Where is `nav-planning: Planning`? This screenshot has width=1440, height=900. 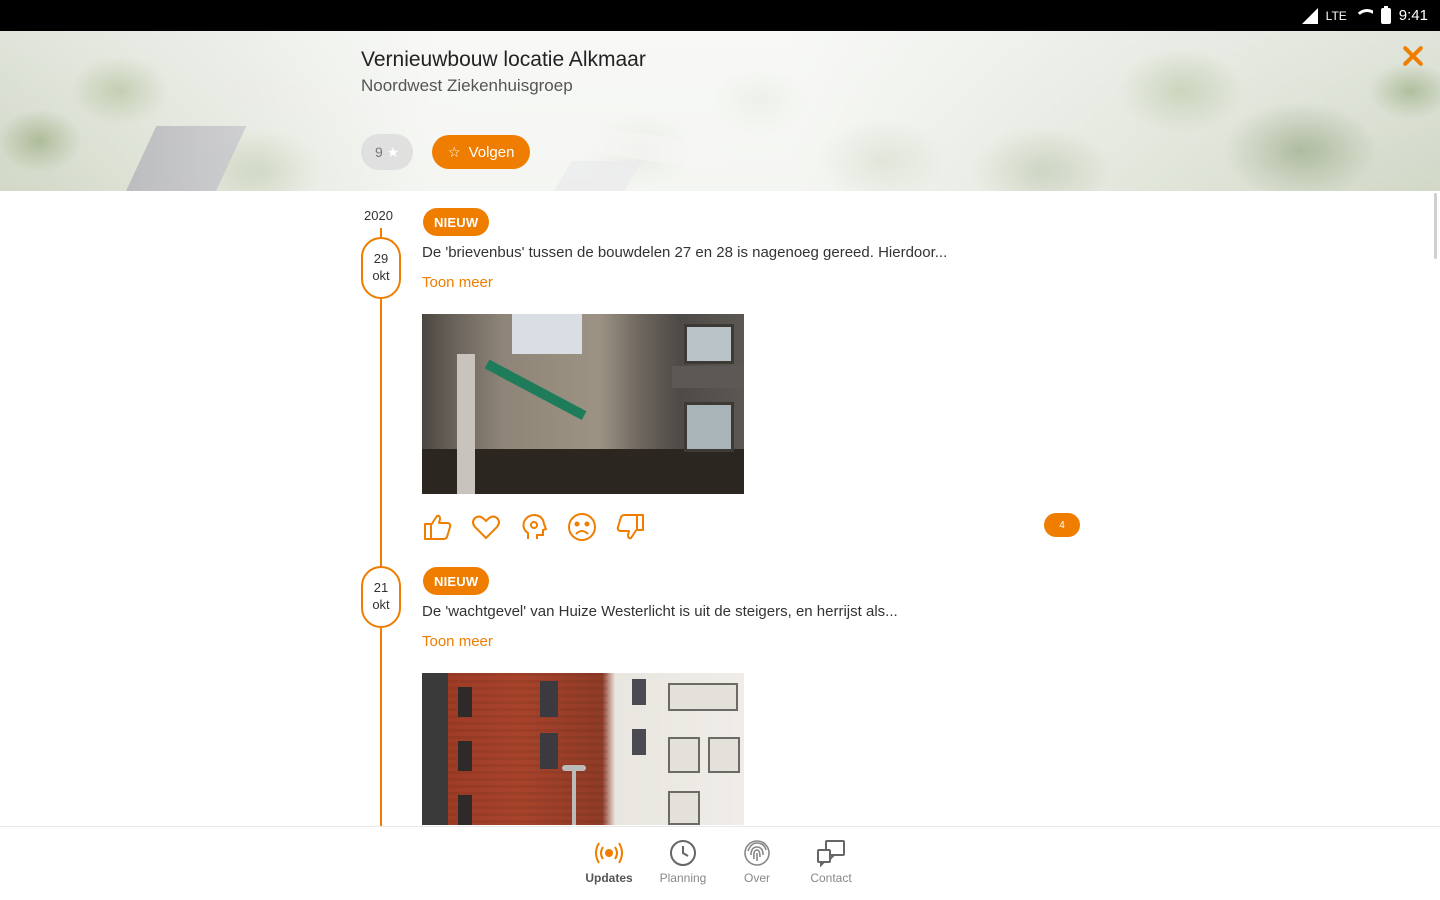 nav-planning: Planning is located at coordinates (683, 869).